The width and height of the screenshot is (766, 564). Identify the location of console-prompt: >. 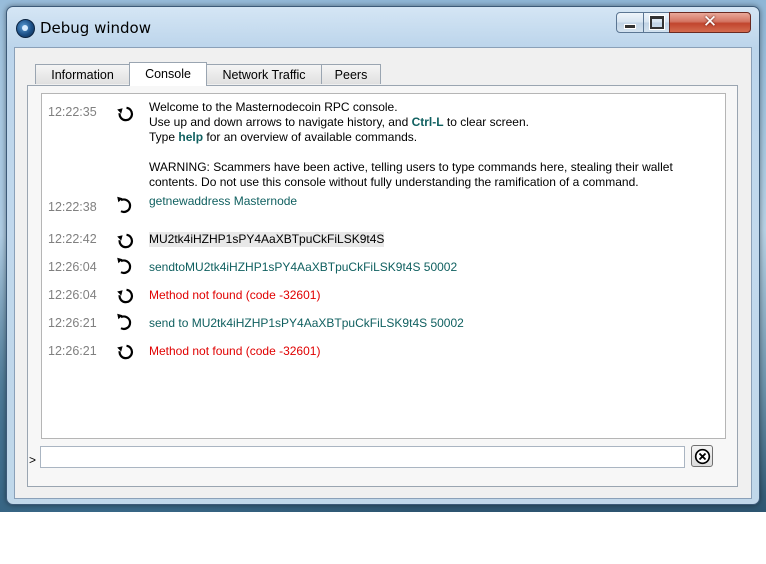
(33, 460).